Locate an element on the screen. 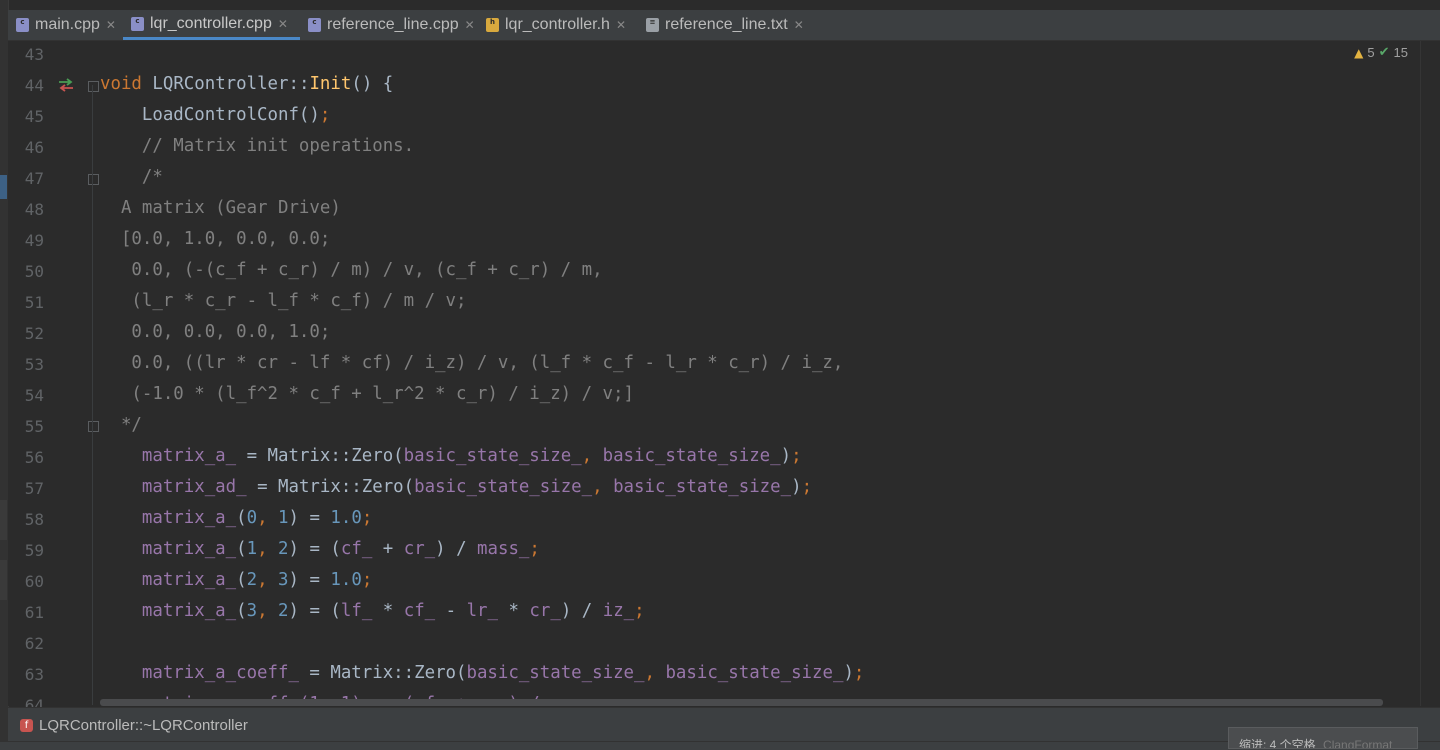  tab-label: main.cpp is located at coordinates (67, 24).